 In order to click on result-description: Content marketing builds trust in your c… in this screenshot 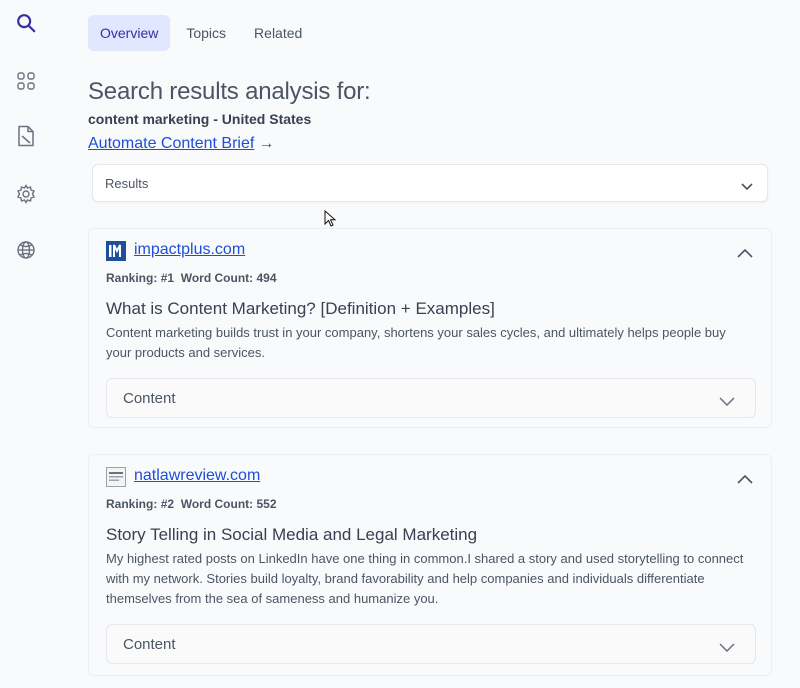, I will do `click(416, 342)`.